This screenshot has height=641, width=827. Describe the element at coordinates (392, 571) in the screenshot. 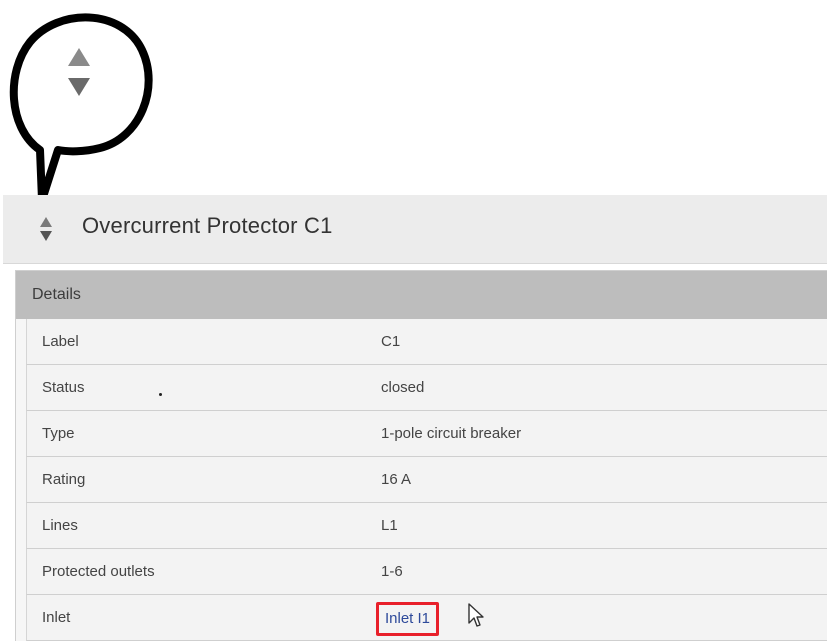

I see `row-value: 1-6` at that location.